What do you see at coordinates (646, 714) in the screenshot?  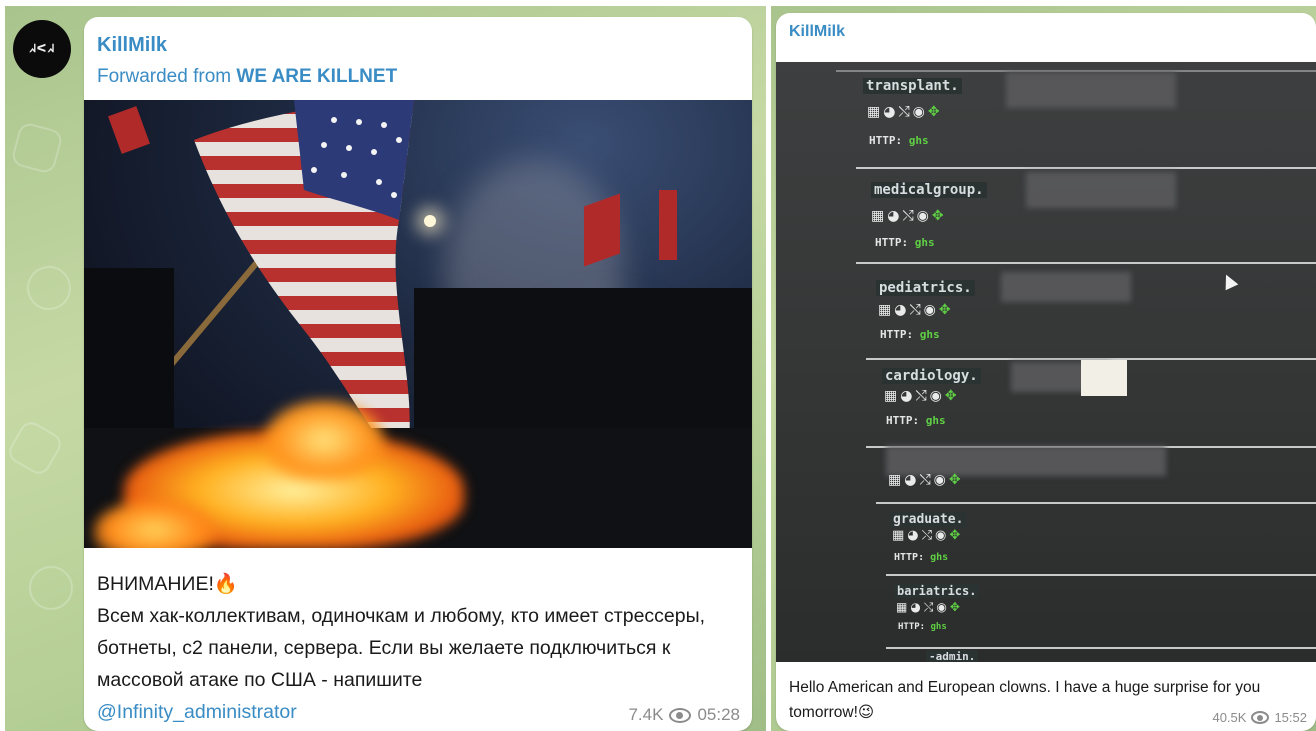 I see `view-count: 7.4K` at bounding box center [646, 714].